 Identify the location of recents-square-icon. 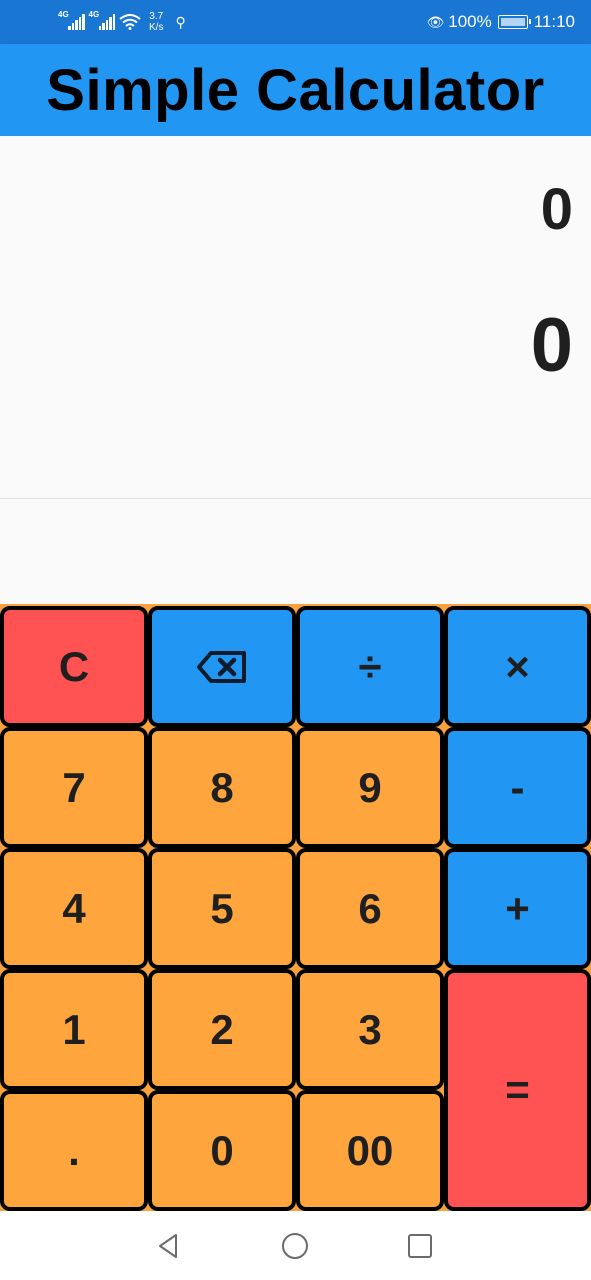
(420, 1246).